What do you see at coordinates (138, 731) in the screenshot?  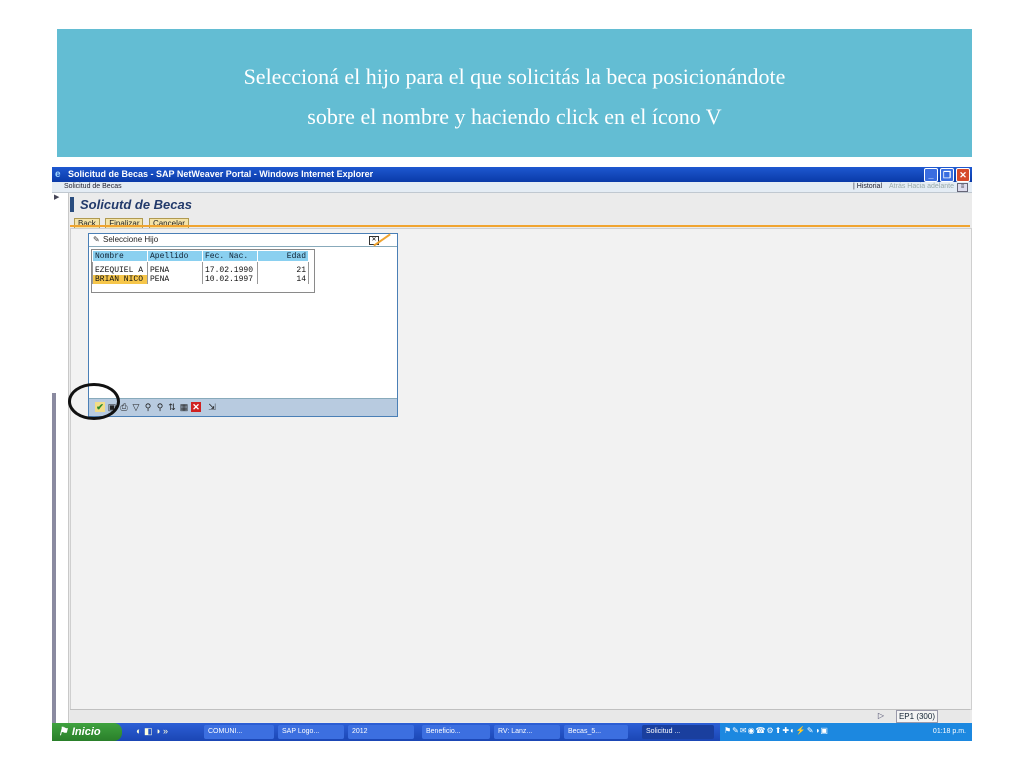 I see `ie-quick-icon: ◐` at bounding box center [138, 731].